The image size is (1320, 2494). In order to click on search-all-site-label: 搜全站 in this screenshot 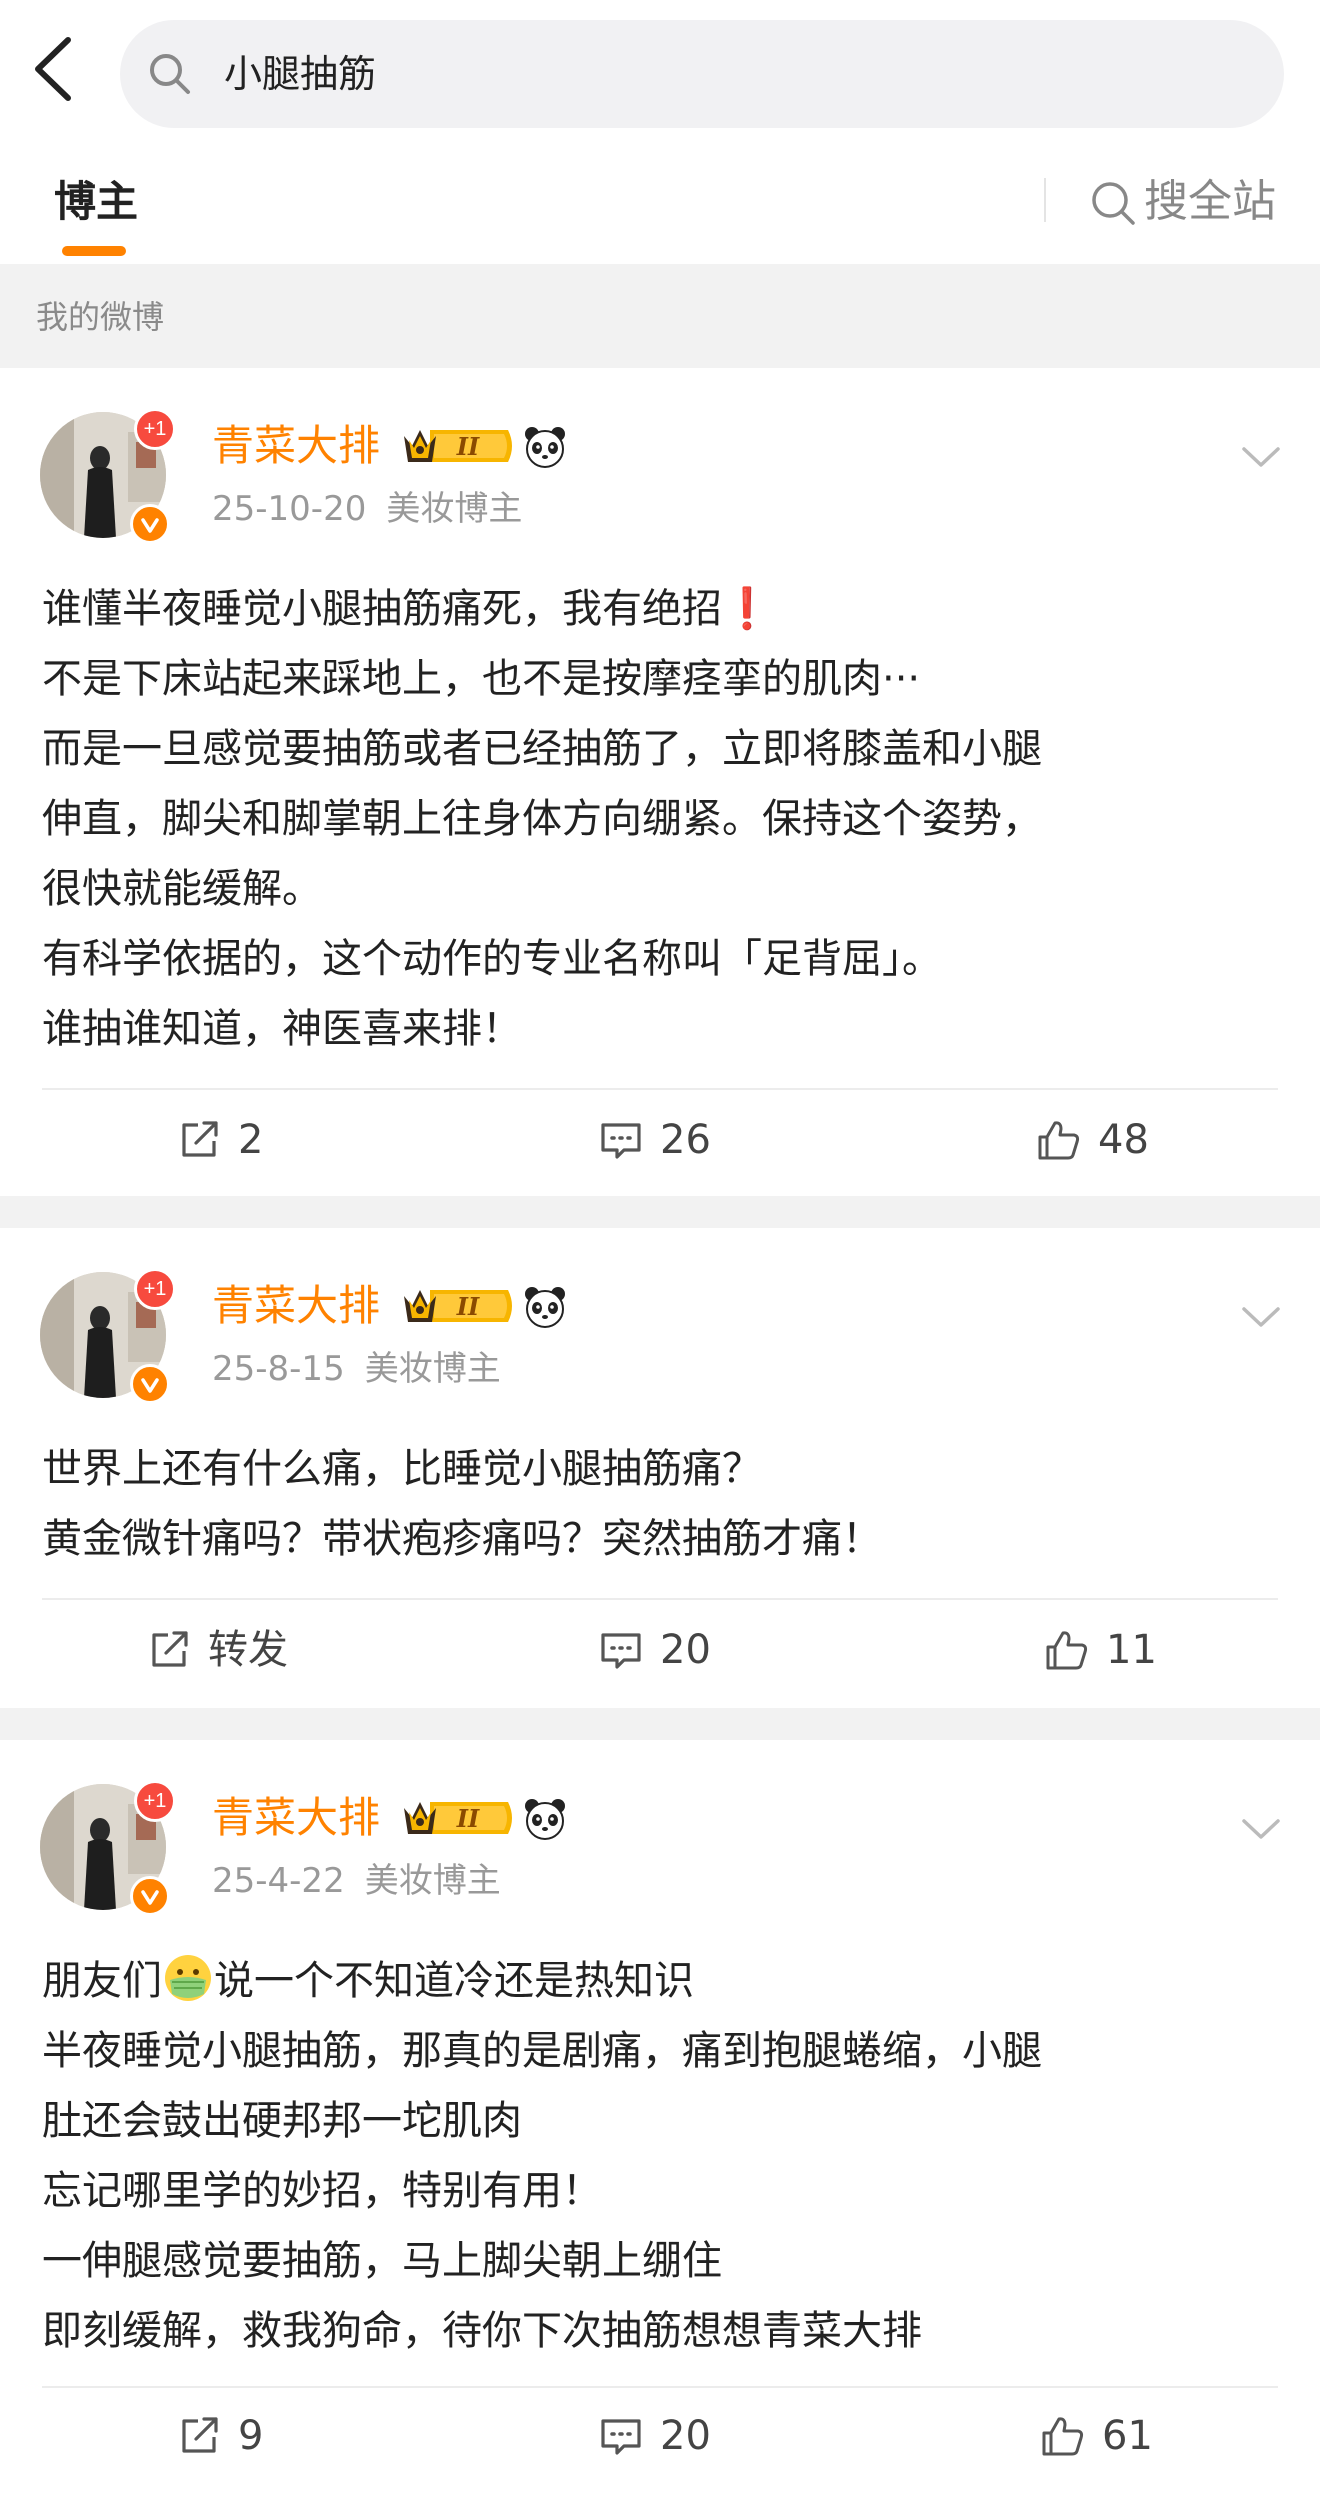, I will do `click(1210, 201)`.